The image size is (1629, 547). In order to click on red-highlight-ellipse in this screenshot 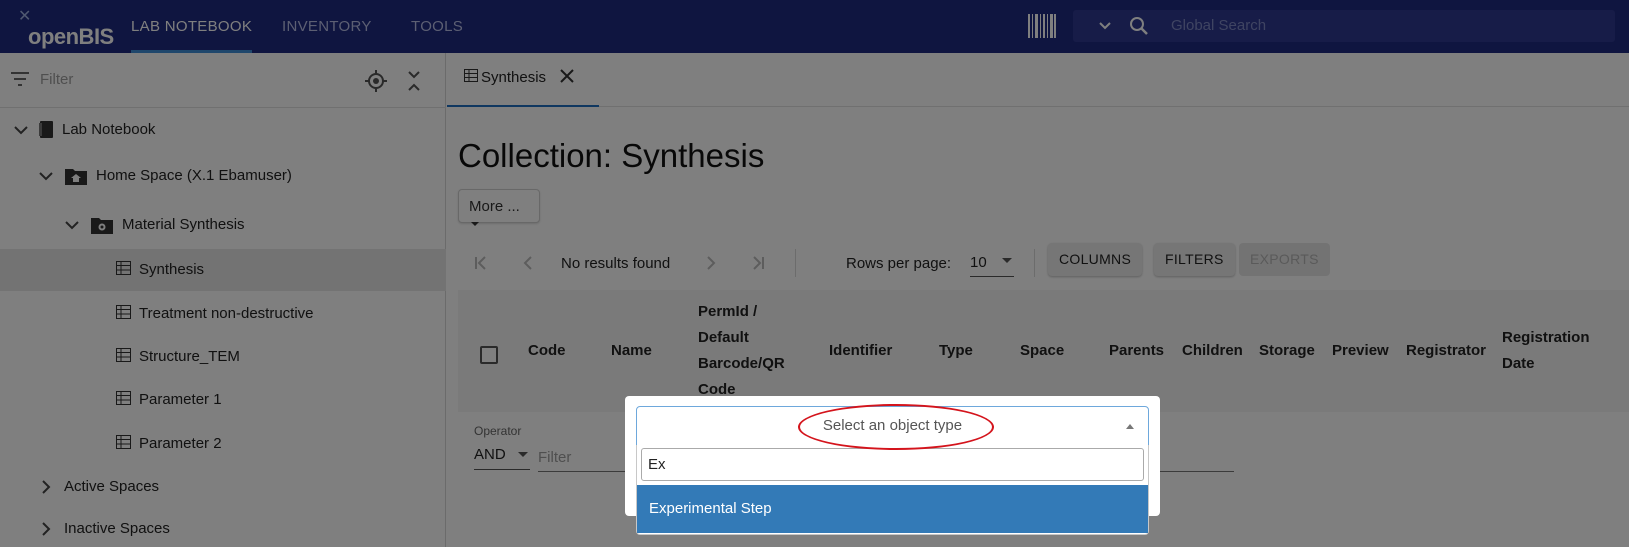, I will do `click(896, 427)`.